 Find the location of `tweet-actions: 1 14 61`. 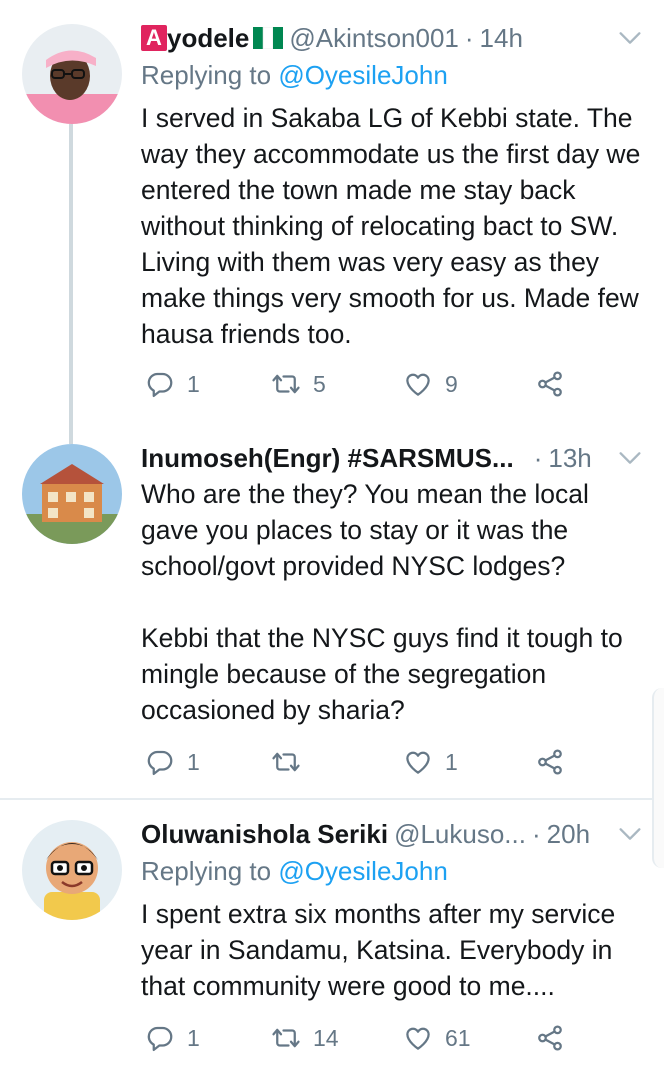

tweet-actions: 1 14 61 is located at coordinates (361, 1038).